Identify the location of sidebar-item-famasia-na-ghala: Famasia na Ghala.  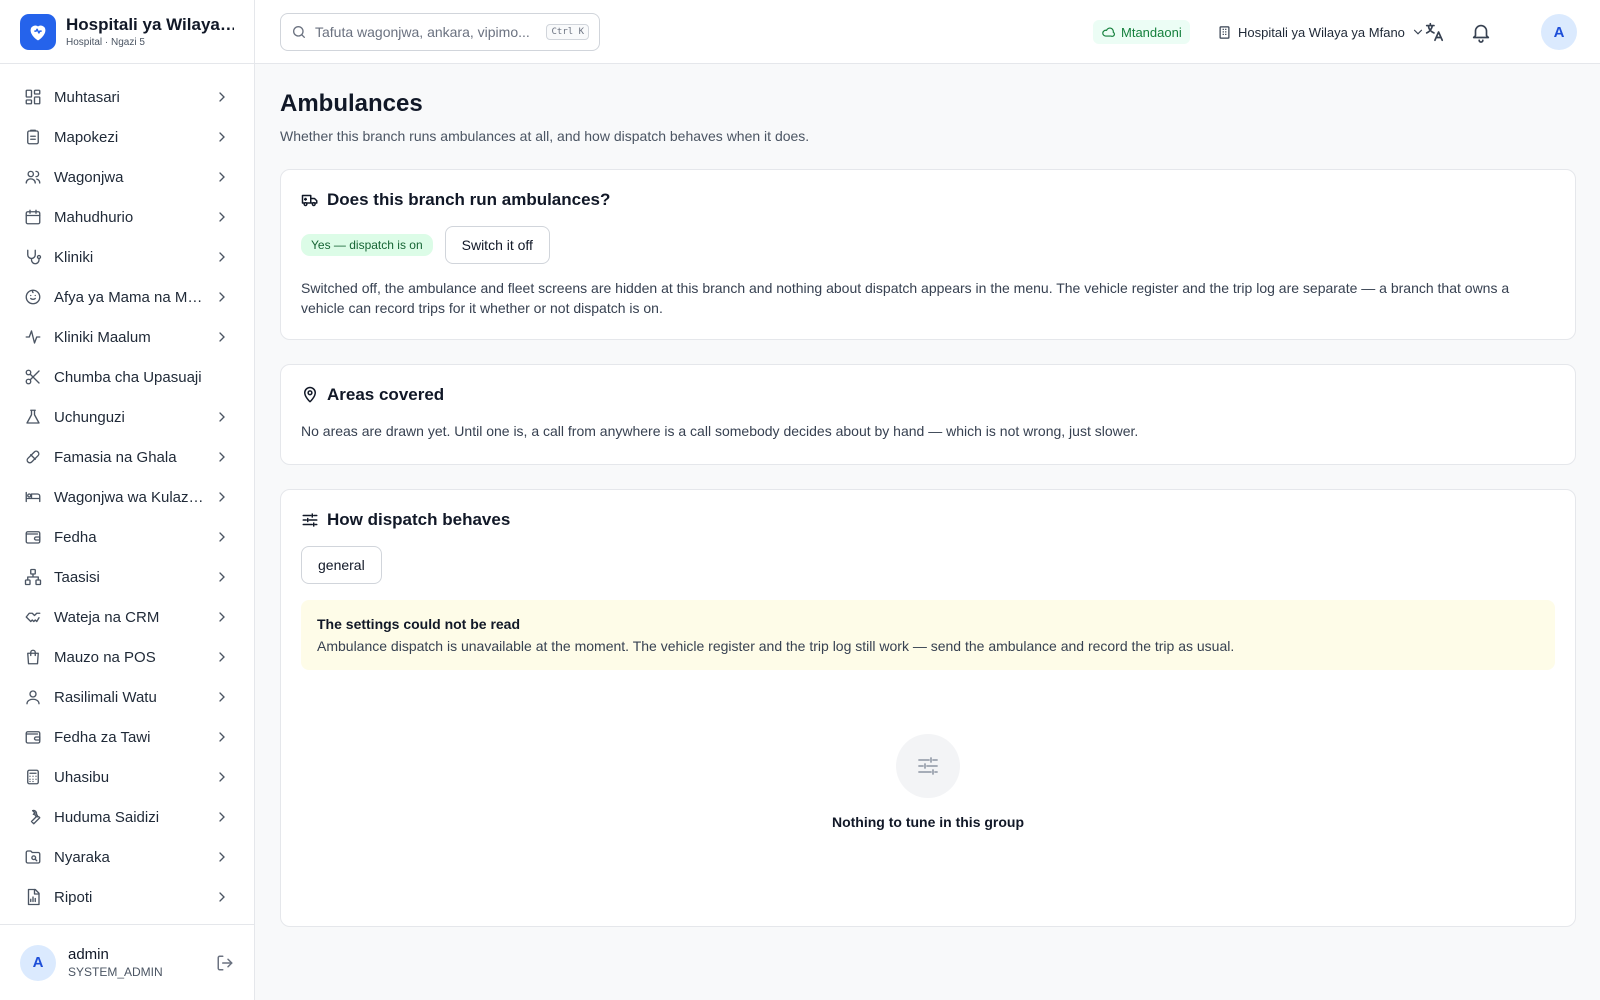
(127, 457).